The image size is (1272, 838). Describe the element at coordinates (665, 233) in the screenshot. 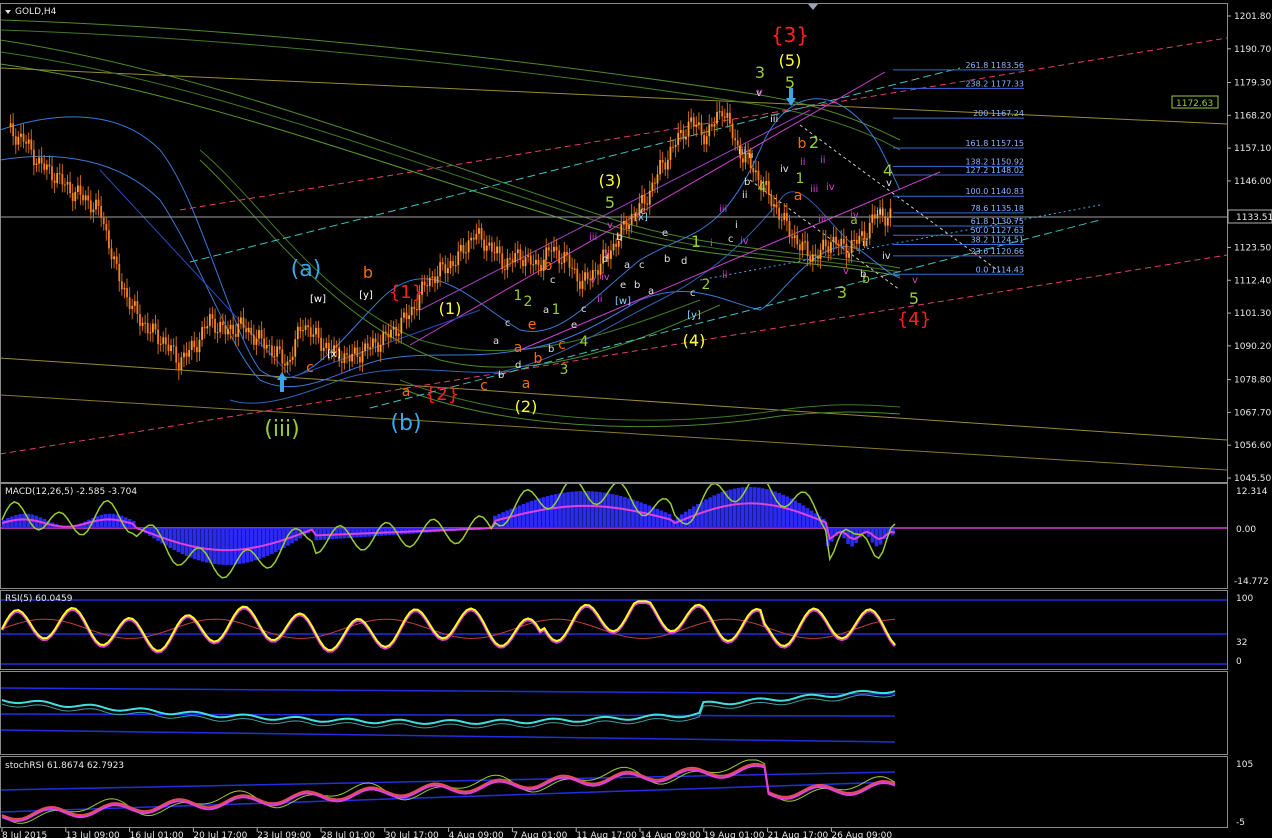

I see `svg-text: e` at that location.